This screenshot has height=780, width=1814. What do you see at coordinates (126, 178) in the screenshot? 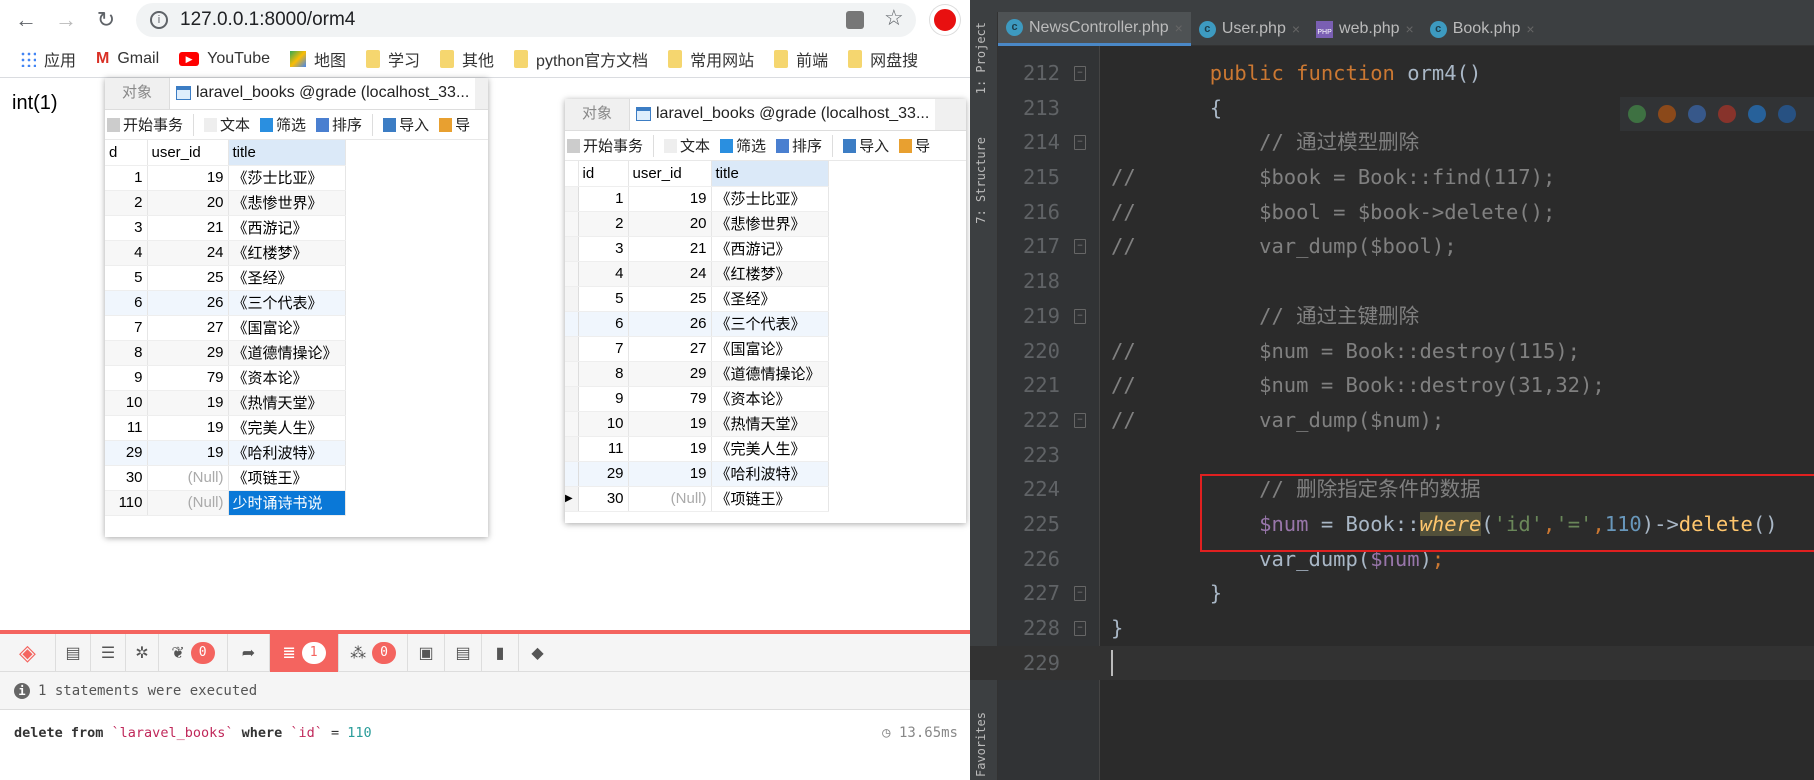
I see `cell-d: 1` at bounding box center [126, 178].